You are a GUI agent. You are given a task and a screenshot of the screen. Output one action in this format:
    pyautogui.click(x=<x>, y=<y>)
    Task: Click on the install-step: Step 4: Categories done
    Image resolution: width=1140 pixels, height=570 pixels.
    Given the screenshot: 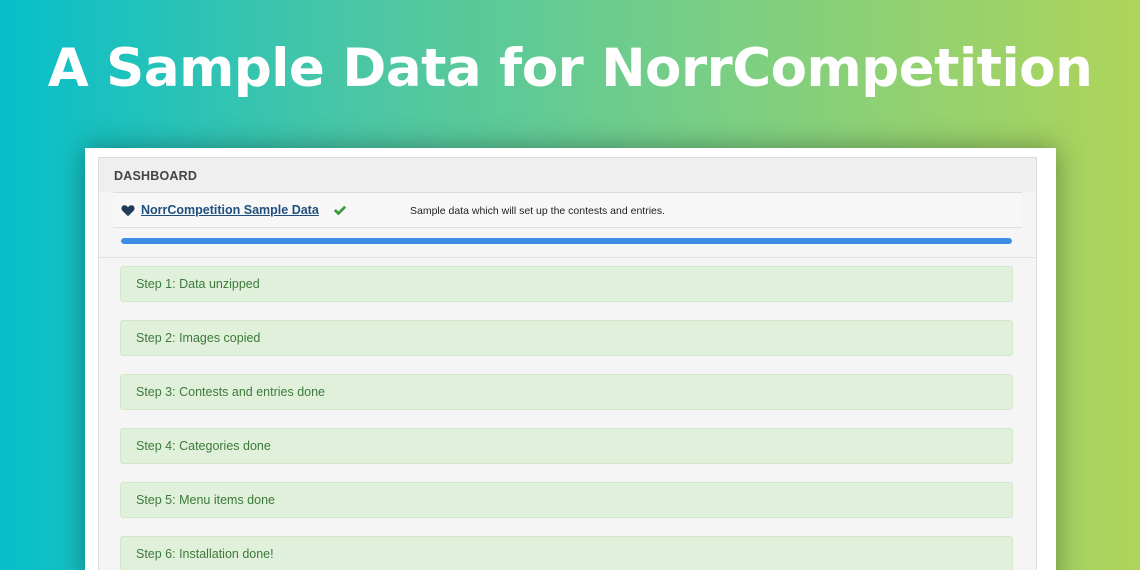 What is the action you would take?
    pyautogui.click(x=566, y=446)
    